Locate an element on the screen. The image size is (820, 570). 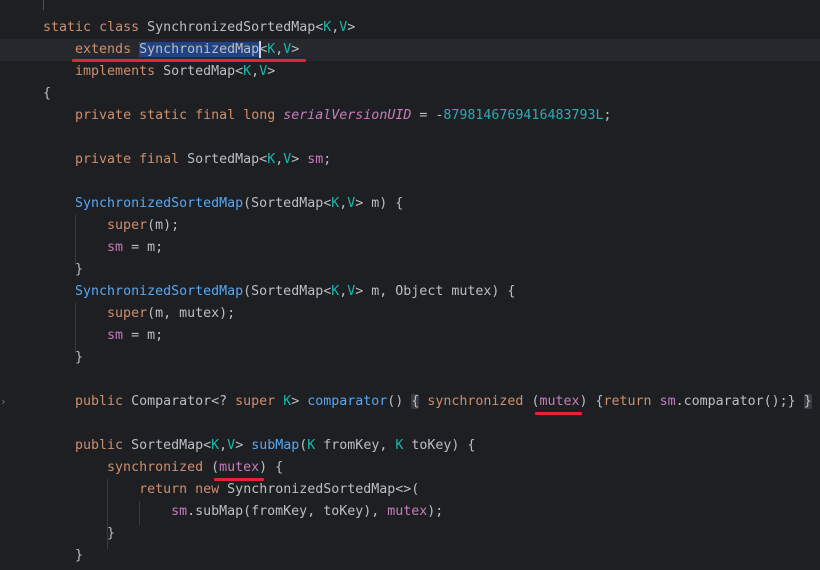
code-line-4: { is located at coordinates (47, 94).